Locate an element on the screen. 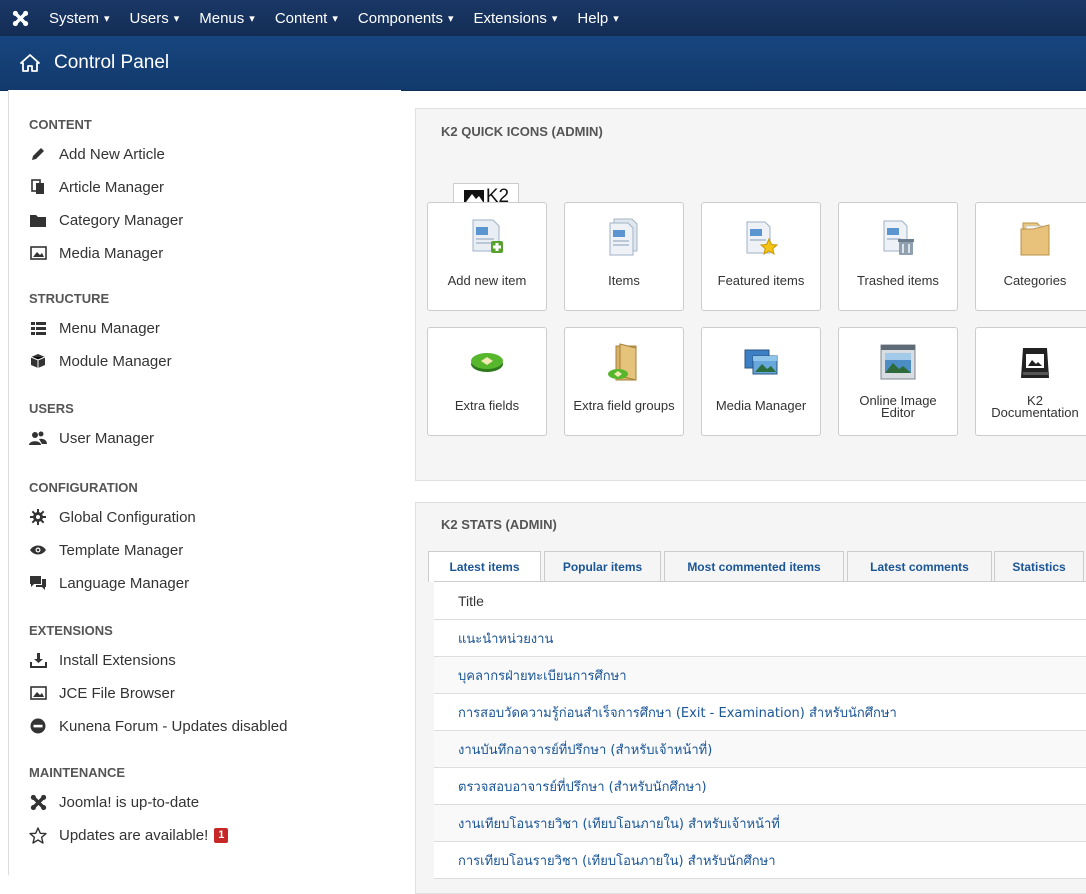 The image size is (1086, 894). quick-icon-add-new-item: Add new item is located at coordinates (487, 256).